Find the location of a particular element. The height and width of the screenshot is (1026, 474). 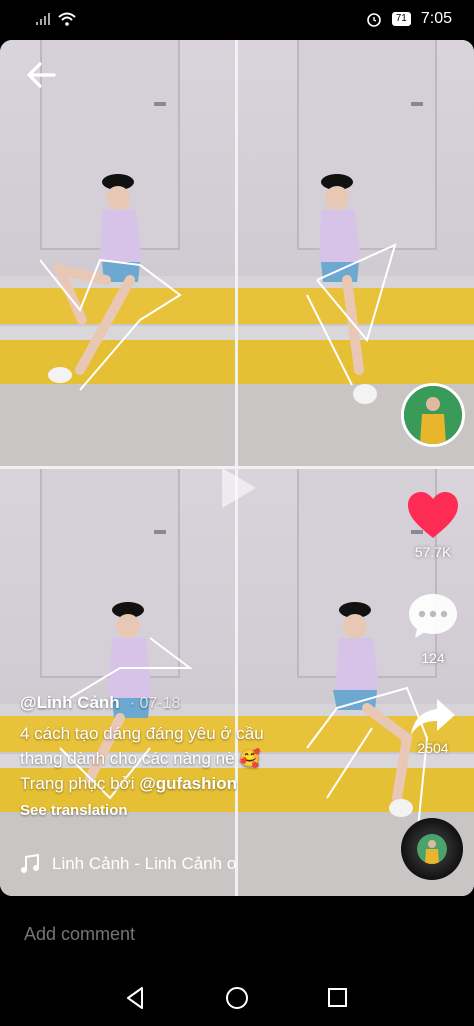

description-line-2: thang dành cho các nàng nè 🥰 is located at coordinates (140, 758).